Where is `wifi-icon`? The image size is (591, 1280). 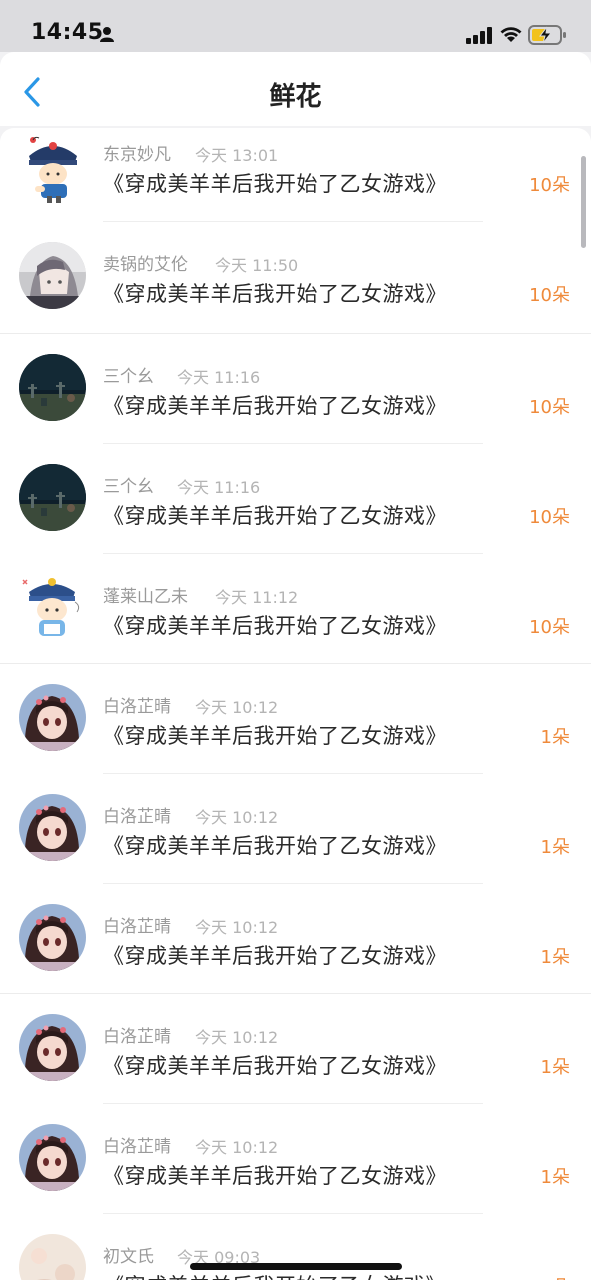 wifi-icon is located at coordinates (511, 34).